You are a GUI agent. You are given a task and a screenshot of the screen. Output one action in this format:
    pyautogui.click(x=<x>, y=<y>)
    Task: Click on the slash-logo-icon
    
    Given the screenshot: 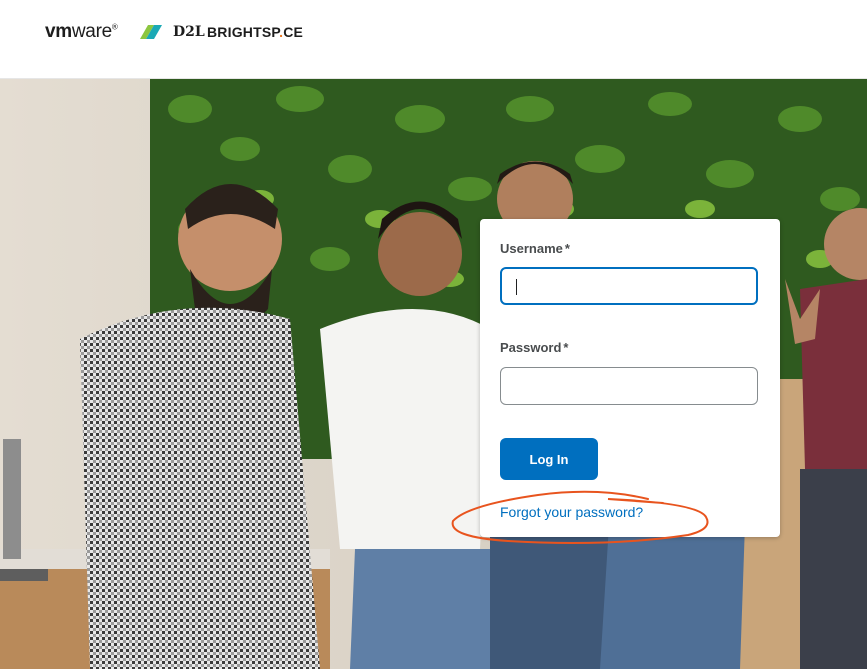 What is the action you would take?
    pyautogui.click(x=151, y=32)
    